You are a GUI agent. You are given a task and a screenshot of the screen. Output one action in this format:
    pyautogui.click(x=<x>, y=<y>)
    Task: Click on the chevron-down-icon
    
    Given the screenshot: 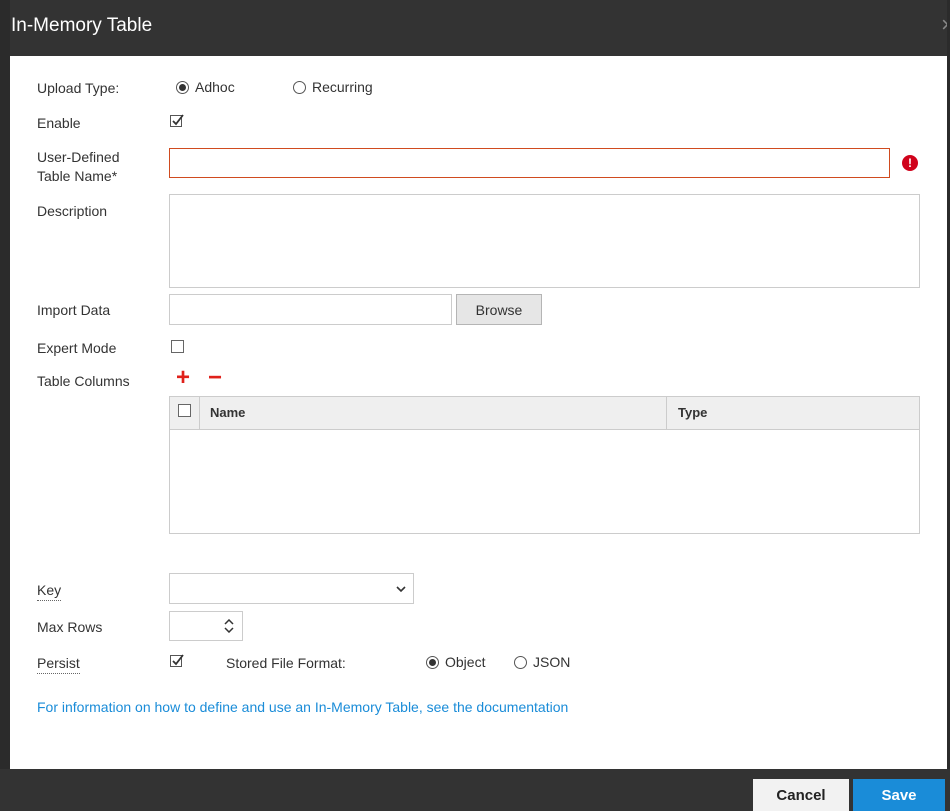 What is the action you would take?
    pyautogui.click(x=401, y=589)
    